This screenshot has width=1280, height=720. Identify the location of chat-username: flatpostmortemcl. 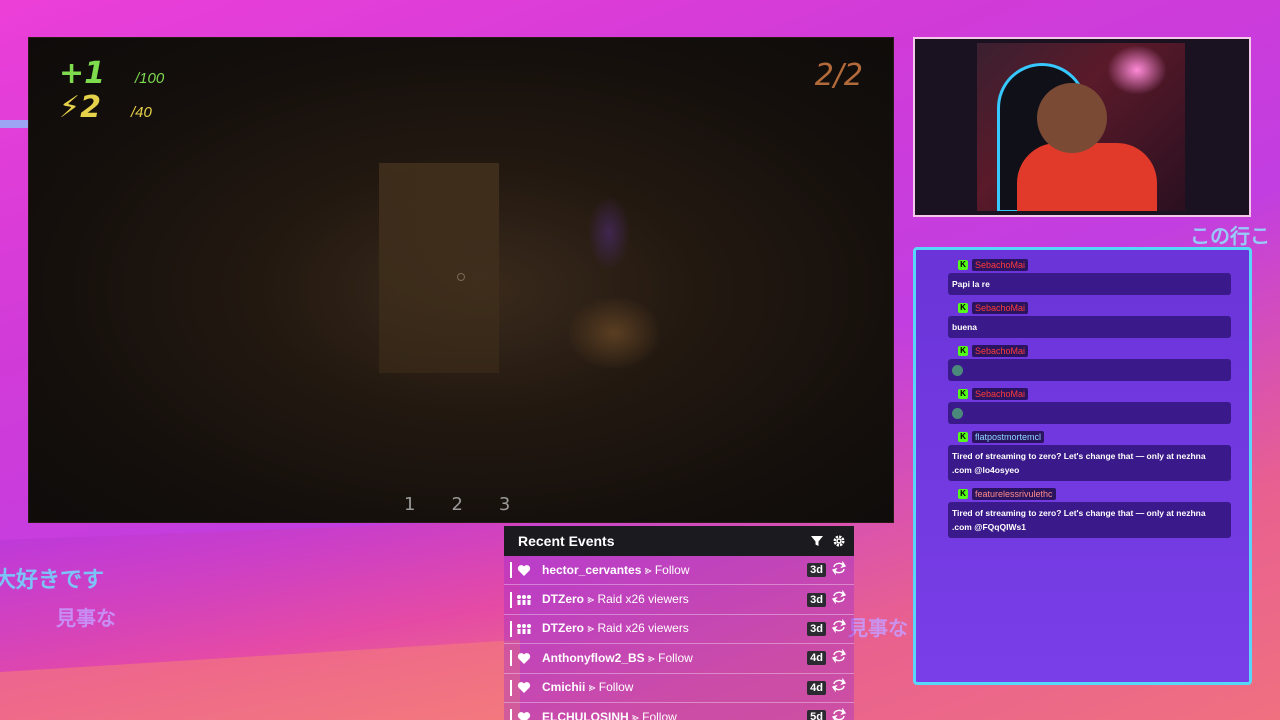
(1008, 436).